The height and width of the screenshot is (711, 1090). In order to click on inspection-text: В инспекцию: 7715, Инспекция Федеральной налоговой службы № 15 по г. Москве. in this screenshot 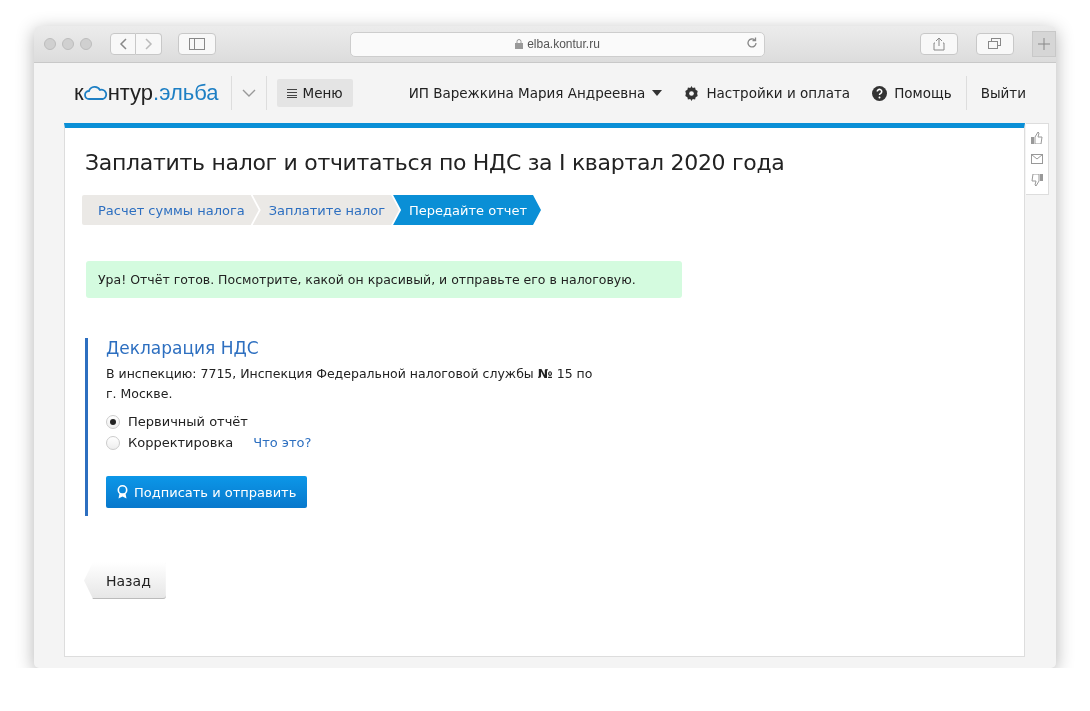, I will do `click(350, 384)`.